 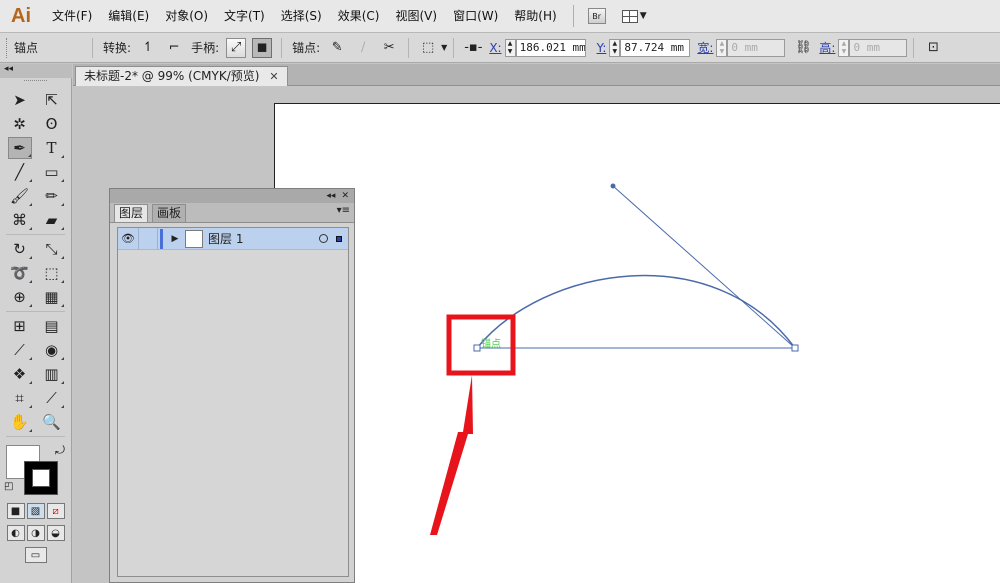 What do you see at coordinates (15, 533) in the screenshot?
I see `draw-normal-icon: ◐` at bounding box center [15, 533].